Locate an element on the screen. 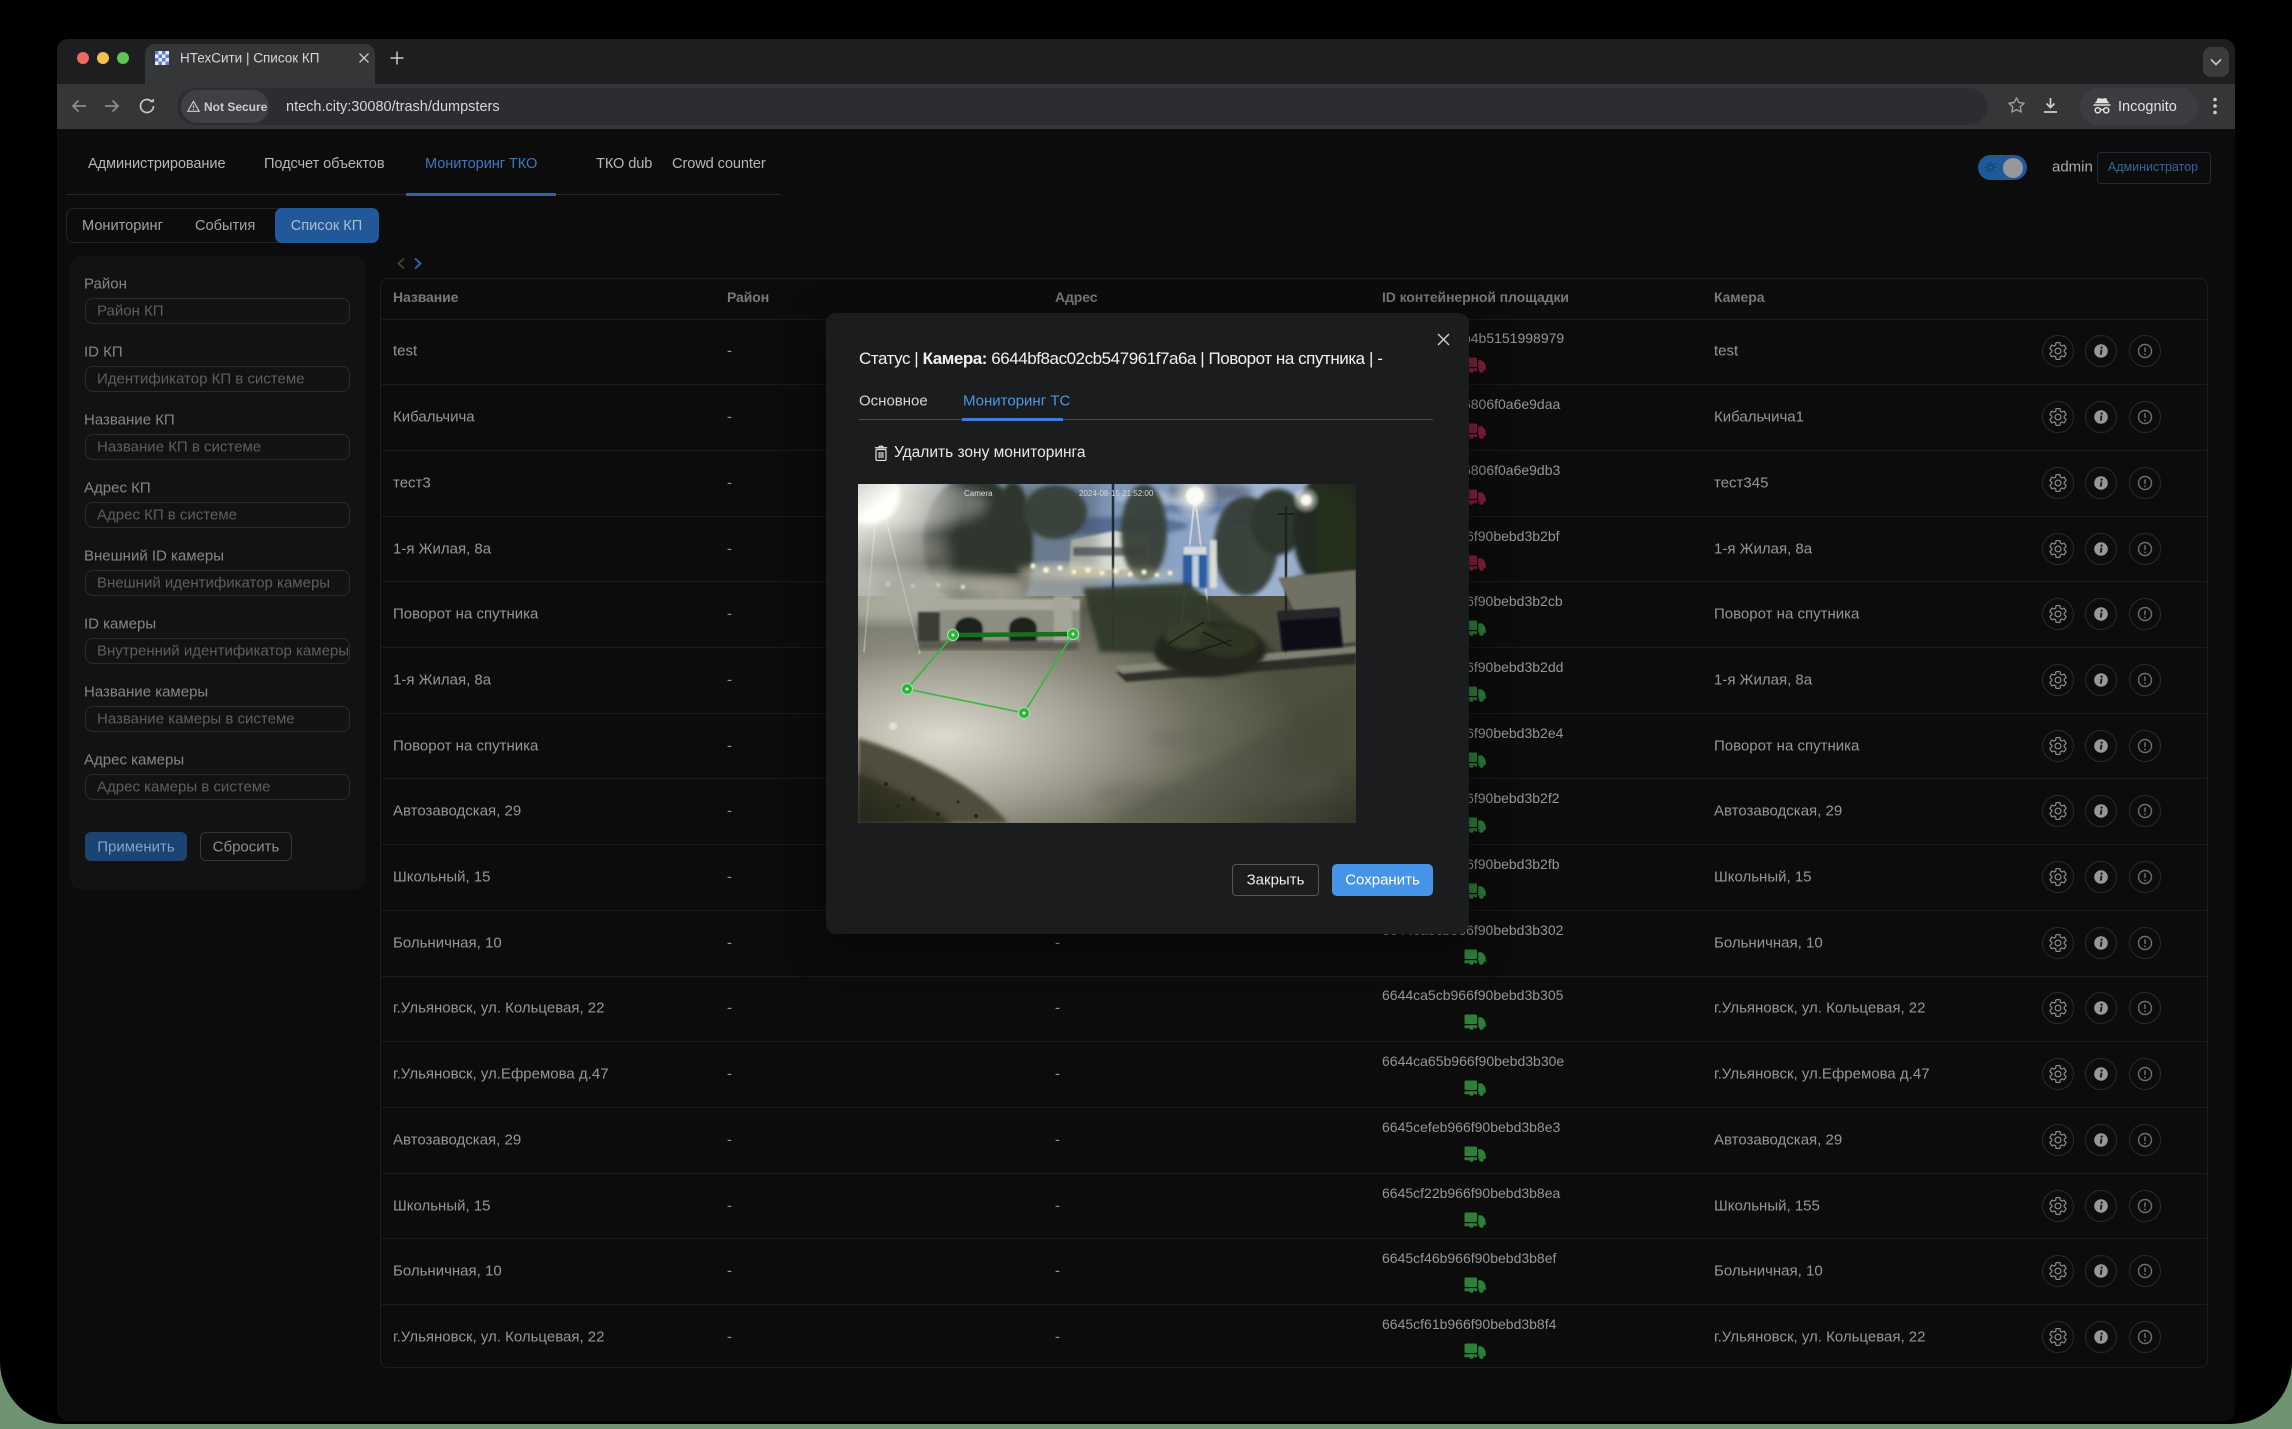  svg-text: 2024-08-15 21:52:00 is located at coordinates (1116, 493).